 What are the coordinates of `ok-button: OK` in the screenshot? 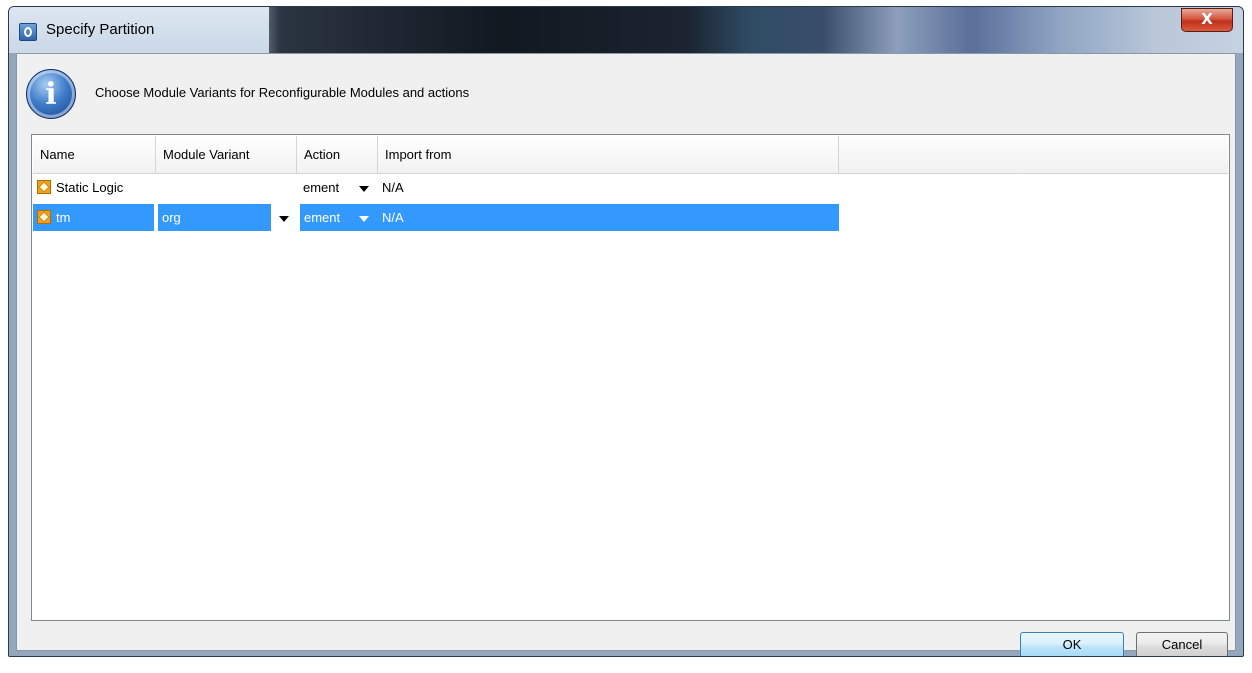 It's located at (1072, 644).